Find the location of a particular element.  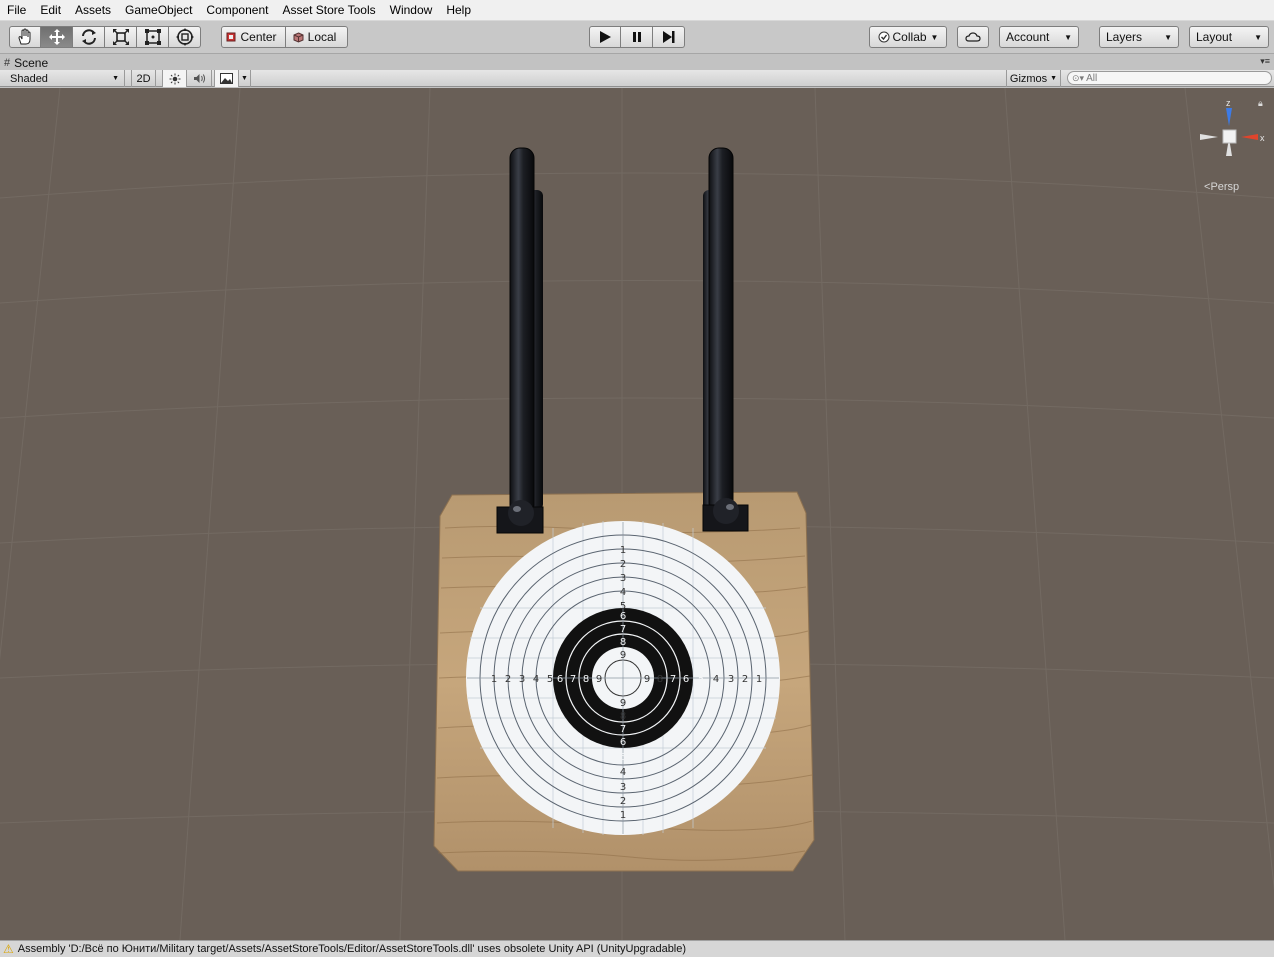

target-number-horizontal: 7 is located at coordinates (573, 679).